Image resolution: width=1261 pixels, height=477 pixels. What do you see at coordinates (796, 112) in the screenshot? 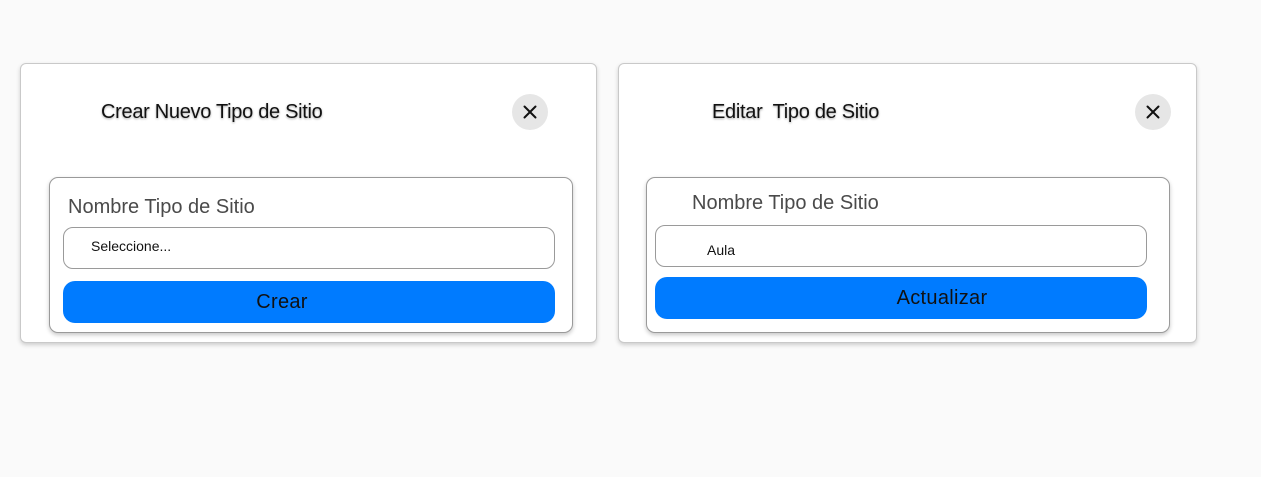
I see `dialog-title: Editar Tipo de Sitio` at bounding box center [796, 112].